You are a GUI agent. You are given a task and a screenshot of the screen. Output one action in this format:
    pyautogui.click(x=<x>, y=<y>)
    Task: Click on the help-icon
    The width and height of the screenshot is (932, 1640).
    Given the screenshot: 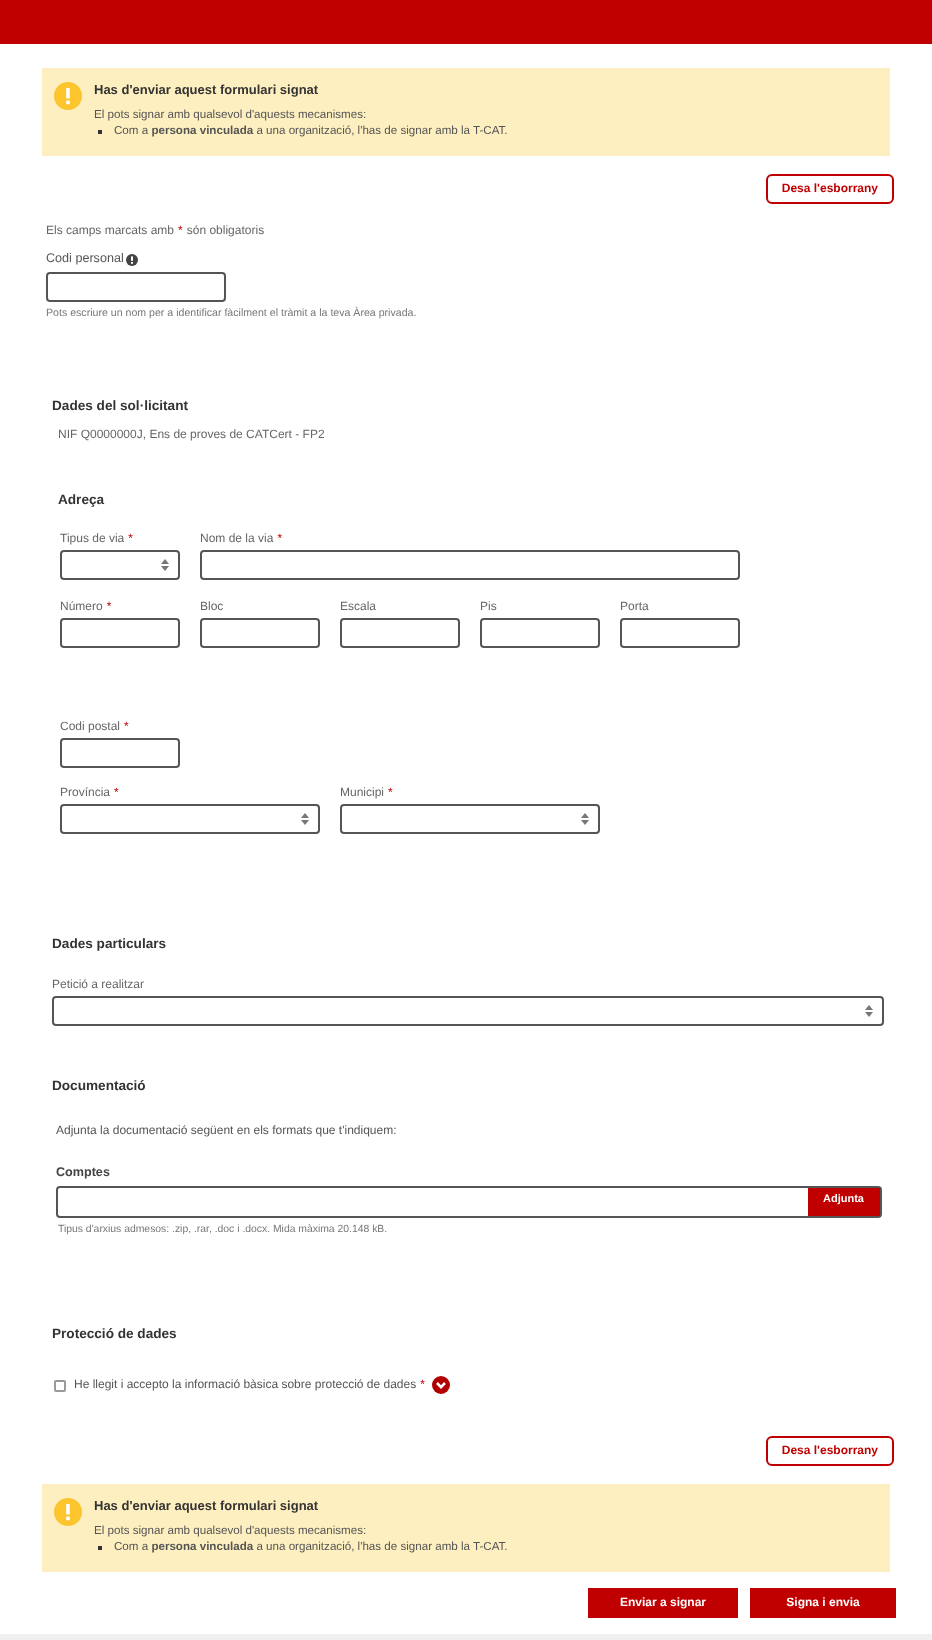 What is the action you would take?
    pyautogui.click(x=131, y=260)
    